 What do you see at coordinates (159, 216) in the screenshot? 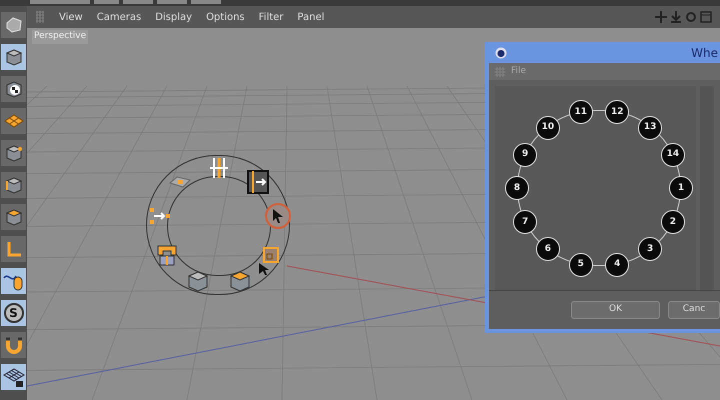
I see `arrow-dots-icon` at bounding box center [159, 216].